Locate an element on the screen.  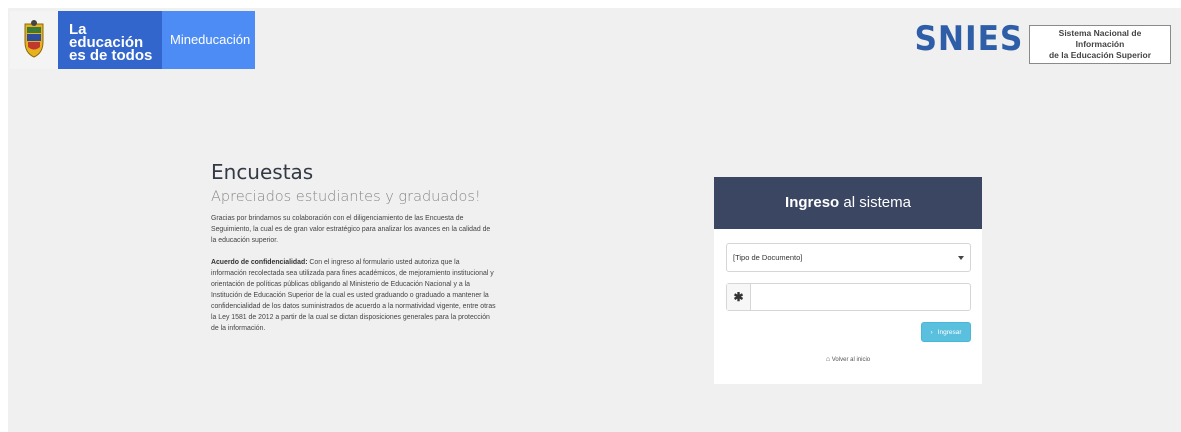
login-title-bold: Ingreso is located at coordinates (812, 202).